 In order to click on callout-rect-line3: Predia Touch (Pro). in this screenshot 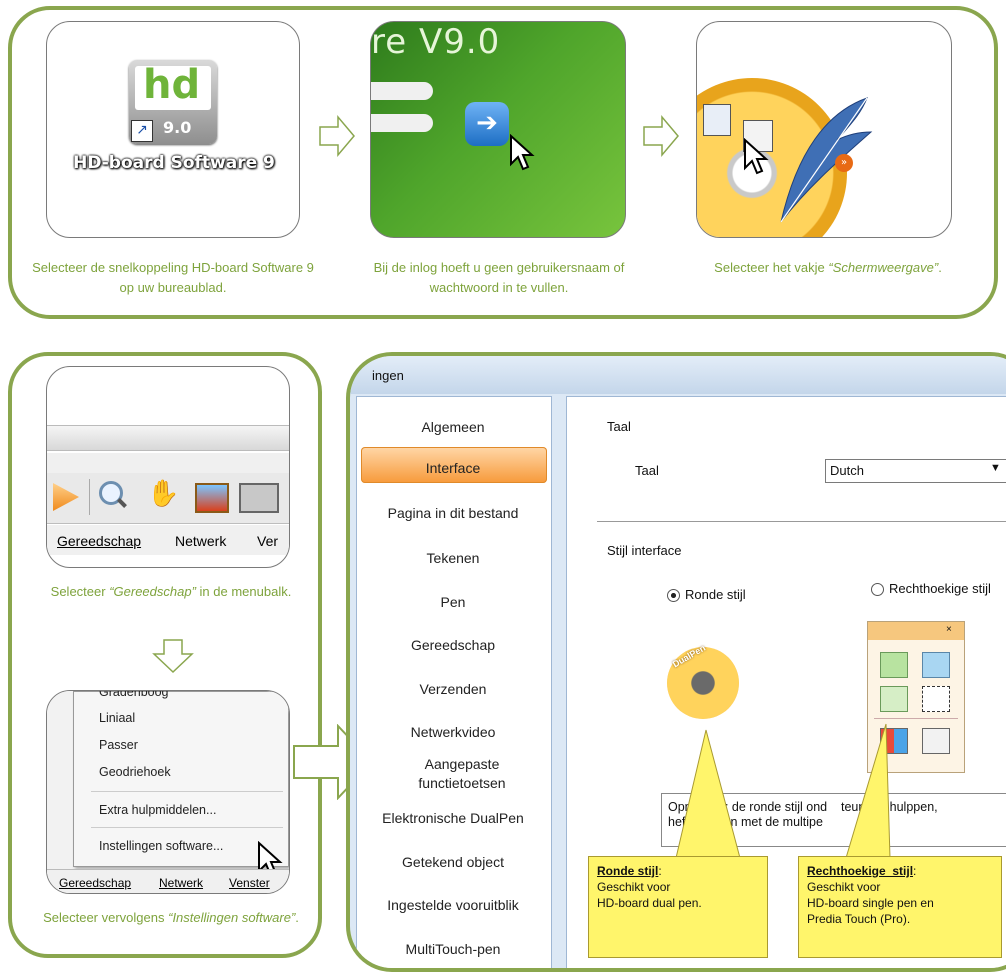, I will do `click(859, 919)`.